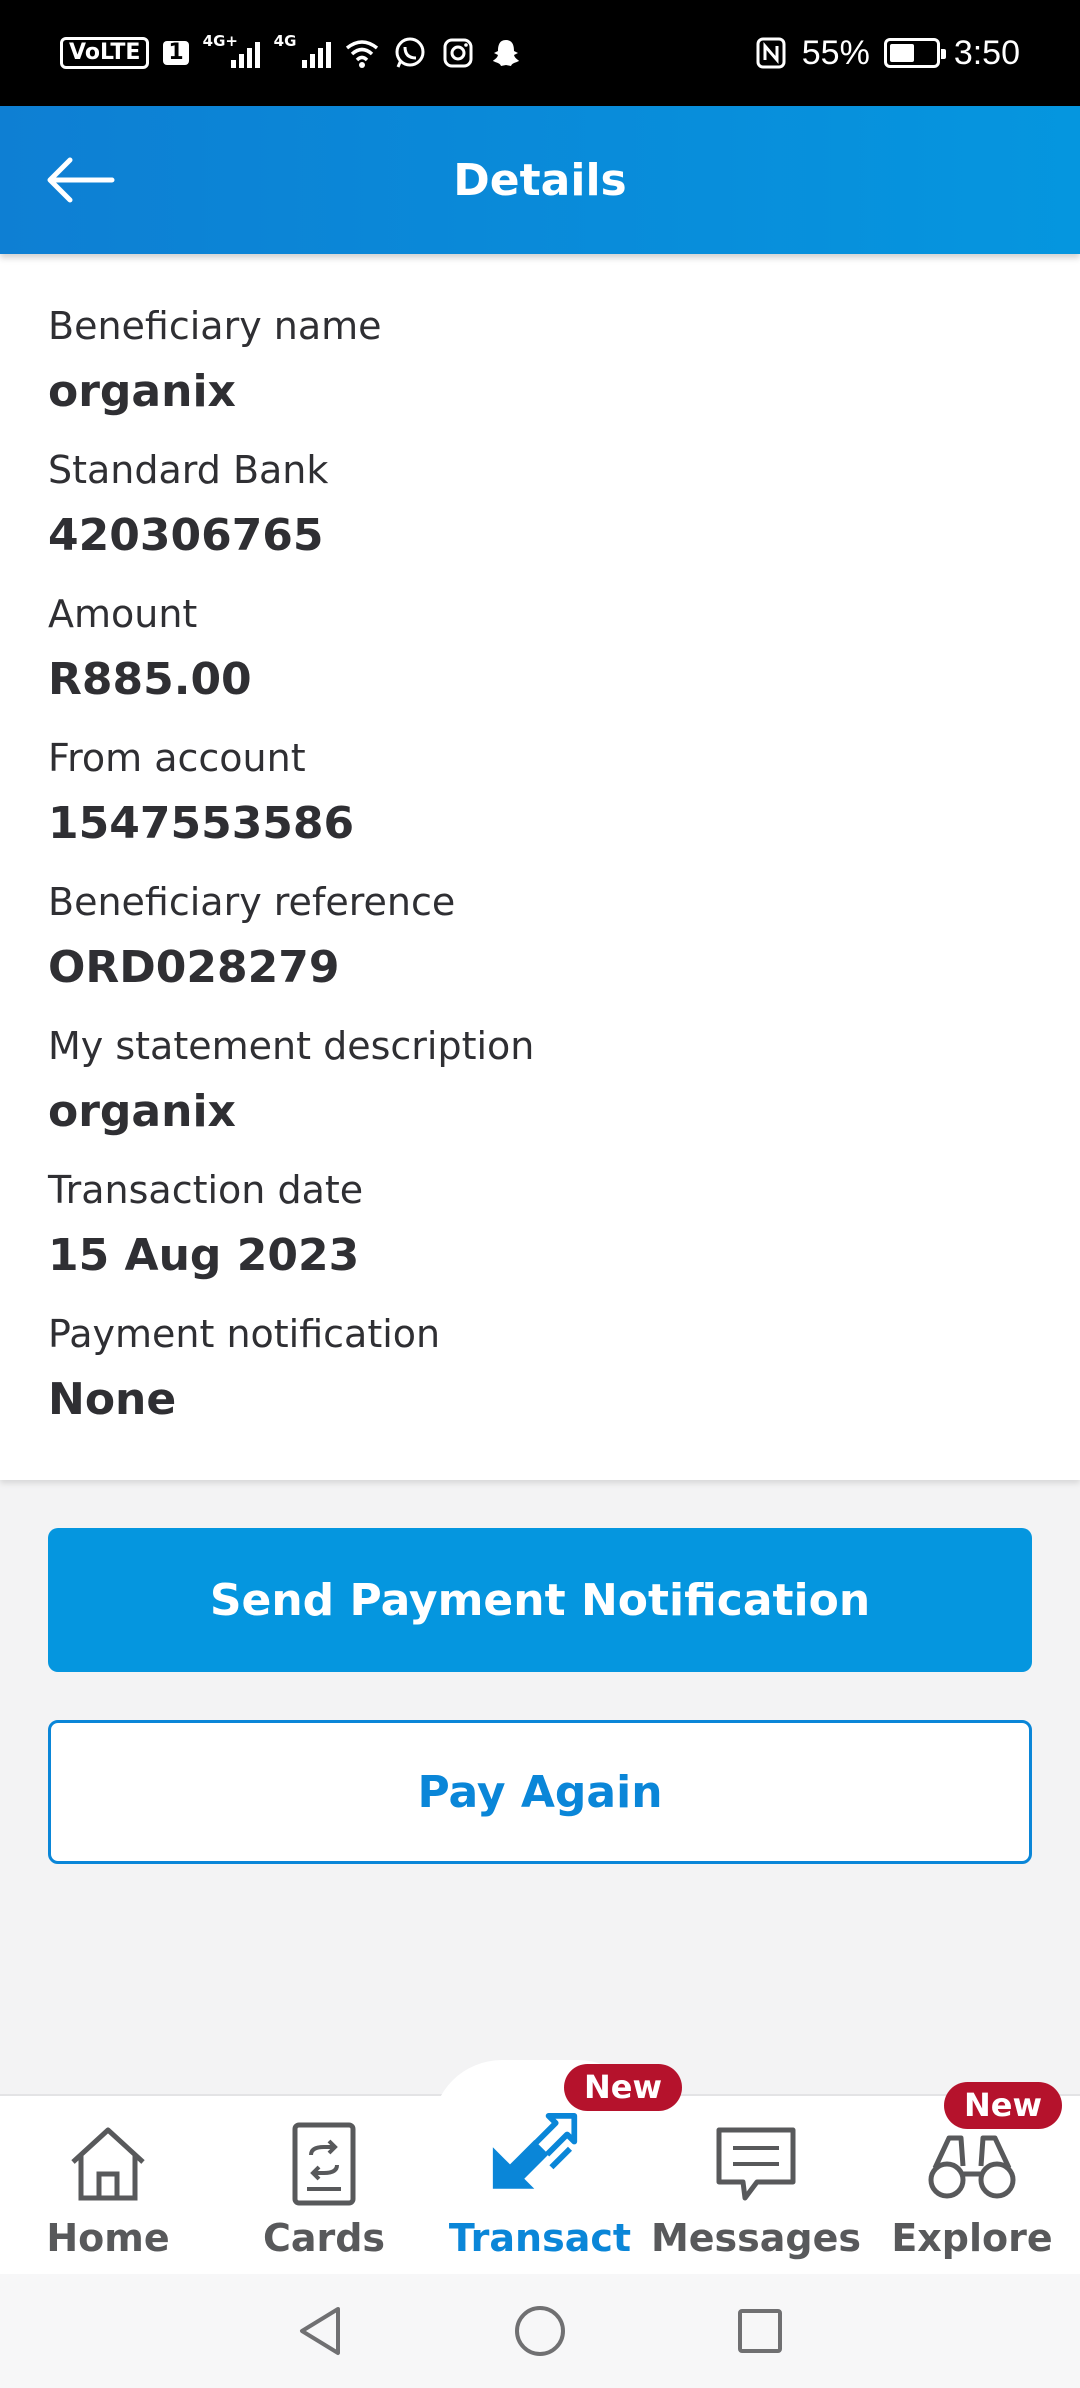 This screenshot has width=1080, height=2388. Describe the element at coordinates (324, 2164) in the screenshot. I see `card-icon` at that location.